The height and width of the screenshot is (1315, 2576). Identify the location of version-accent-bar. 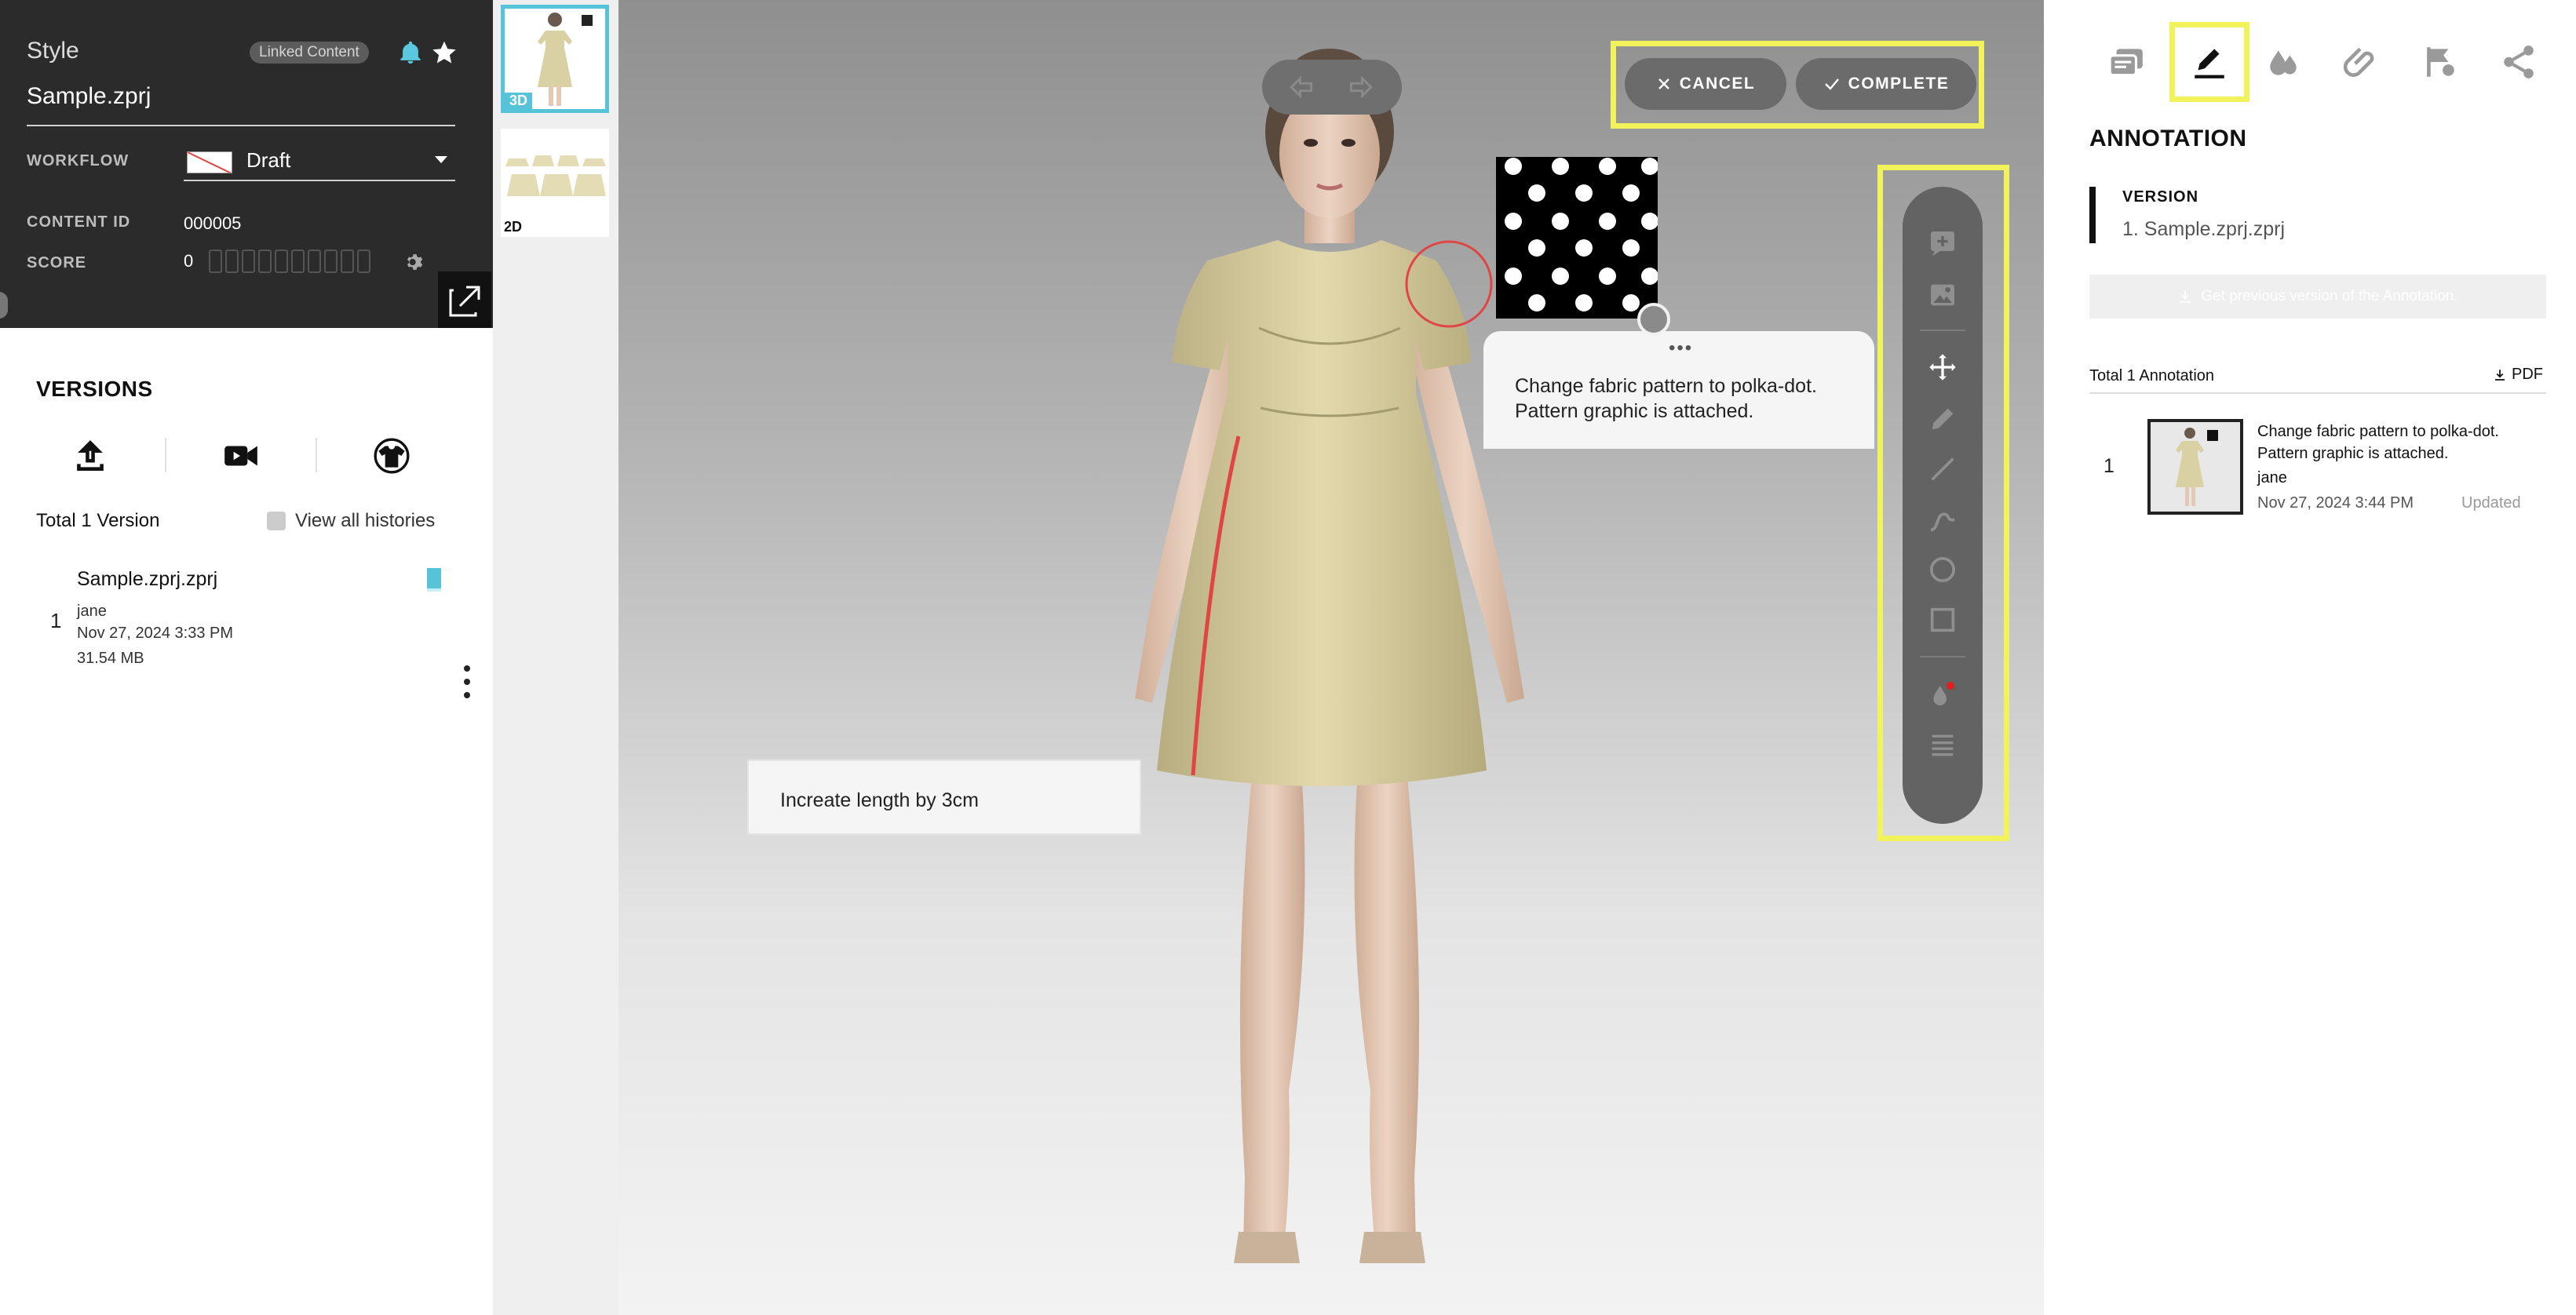
(2092, 215).